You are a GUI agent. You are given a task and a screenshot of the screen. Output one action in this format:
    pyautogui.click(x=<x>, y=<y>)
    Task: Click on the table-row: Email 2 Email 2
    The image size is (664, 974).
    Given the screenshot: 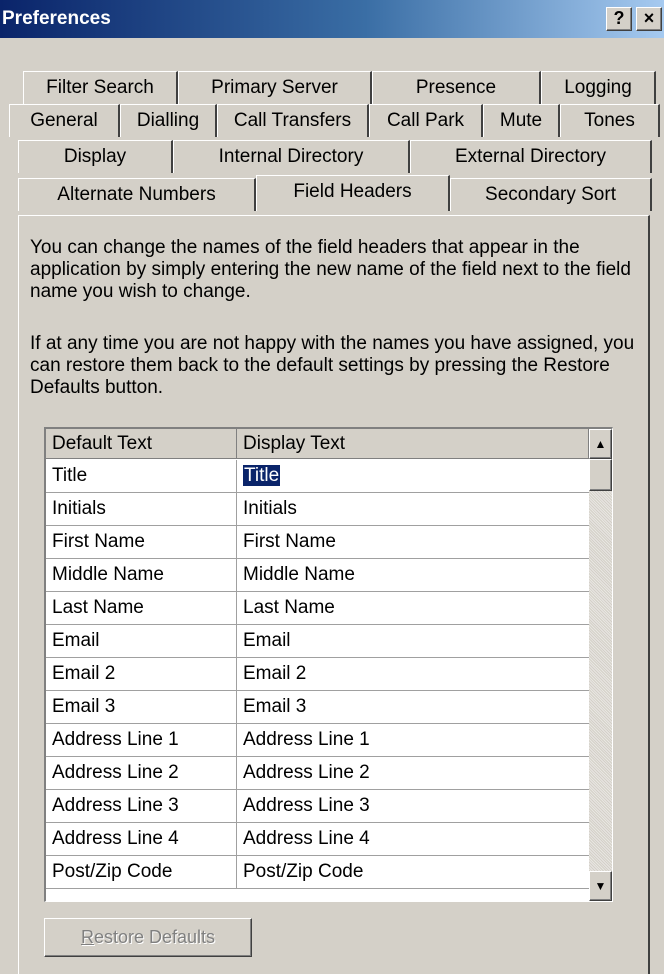 What is the action you would take?
    pyautogui.click(x=317, y=674)
    